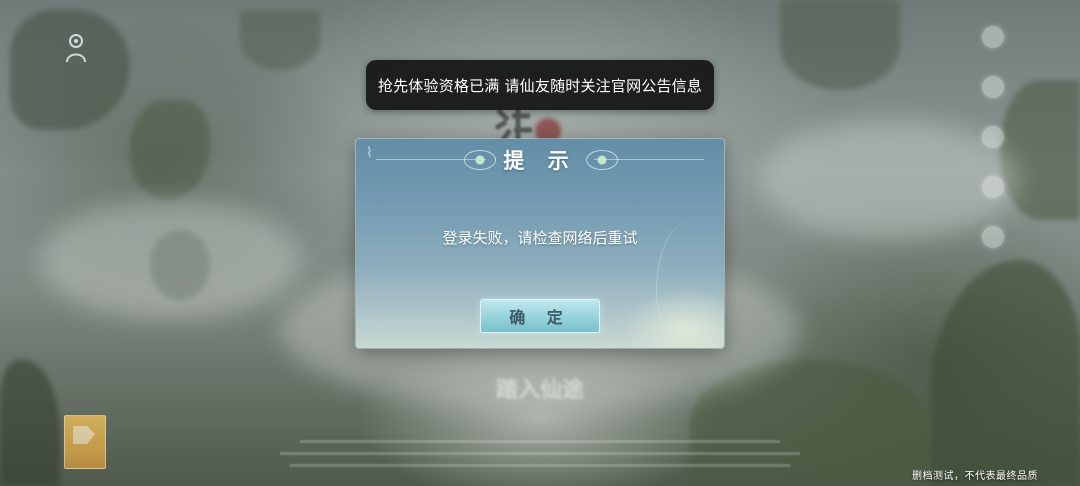 This screenshot has height=486, width=1080. What do you see at coordinates (975, 476) in the screenshot?
I see `test-disclaimer: 删档测试，不代表最终品质` at bounding box center [975, 476].